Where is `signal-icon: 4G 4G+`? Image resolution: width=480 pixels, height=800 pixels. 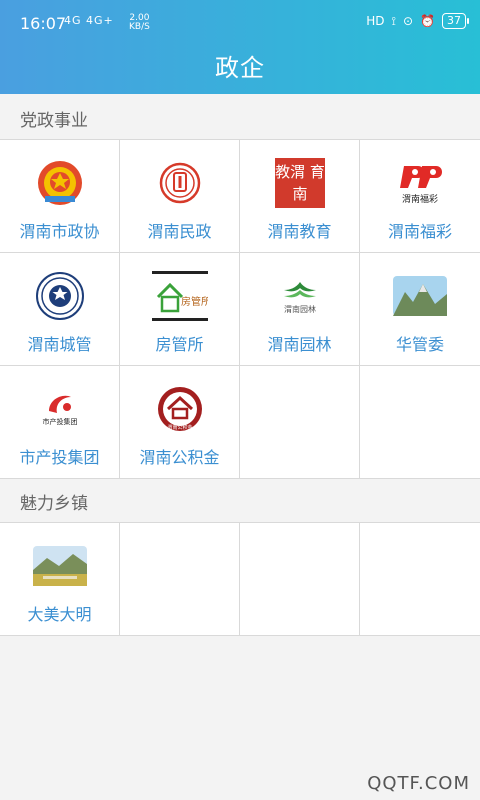
signal-icon: 4G 4G+ is located at coordinates (89, 20).